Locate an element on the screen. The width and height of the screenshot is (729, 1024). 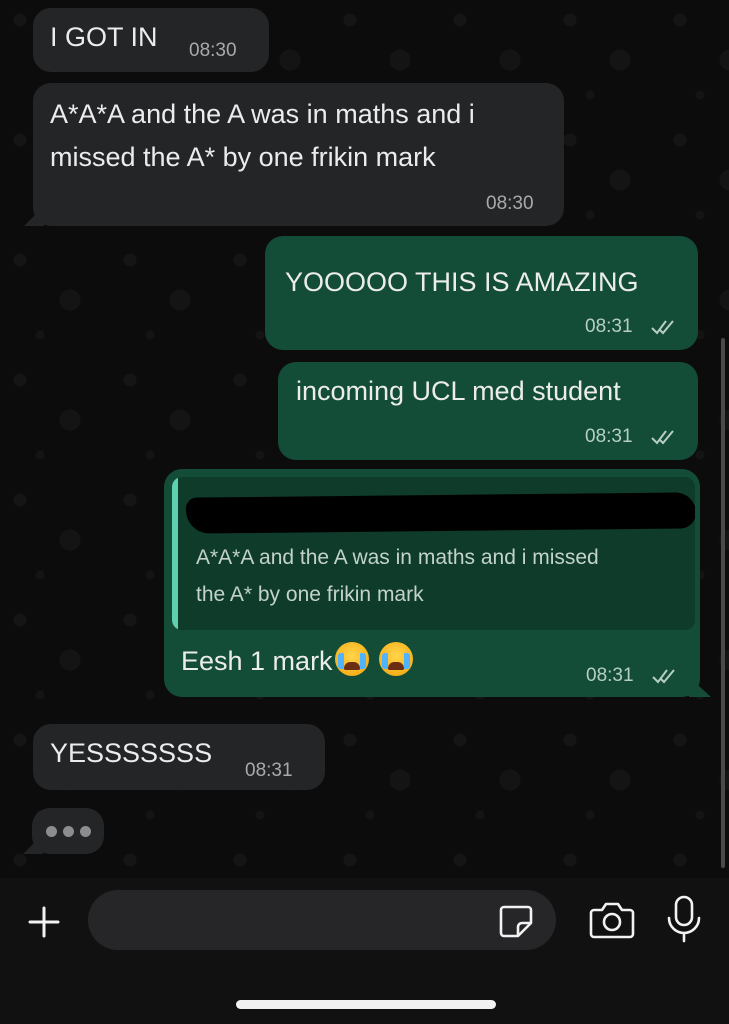
message-bubble-incoming: I GOT IN 08:30 is located at coordinates (151, 40).